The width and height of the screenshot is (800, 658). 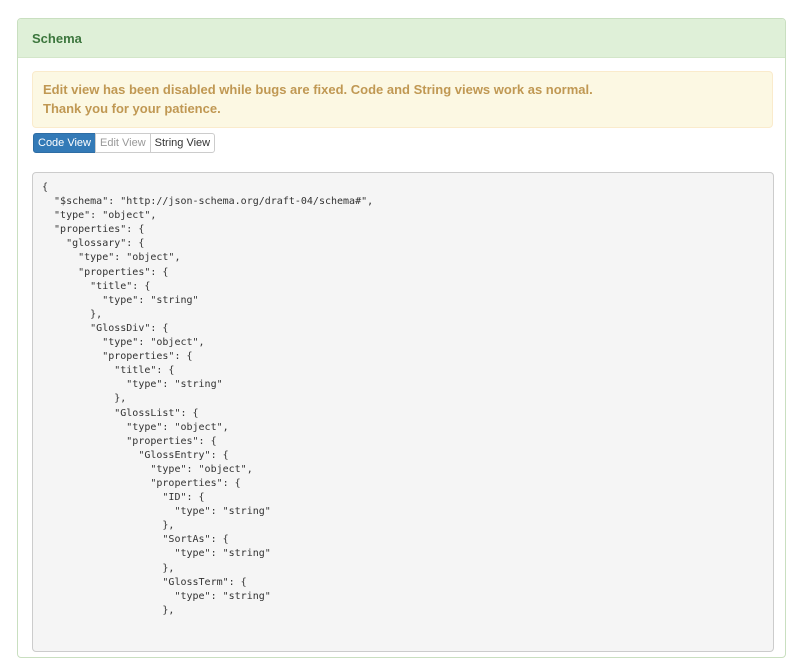 I want to click on code-view-button: Code View, so click(x=64, y=143).